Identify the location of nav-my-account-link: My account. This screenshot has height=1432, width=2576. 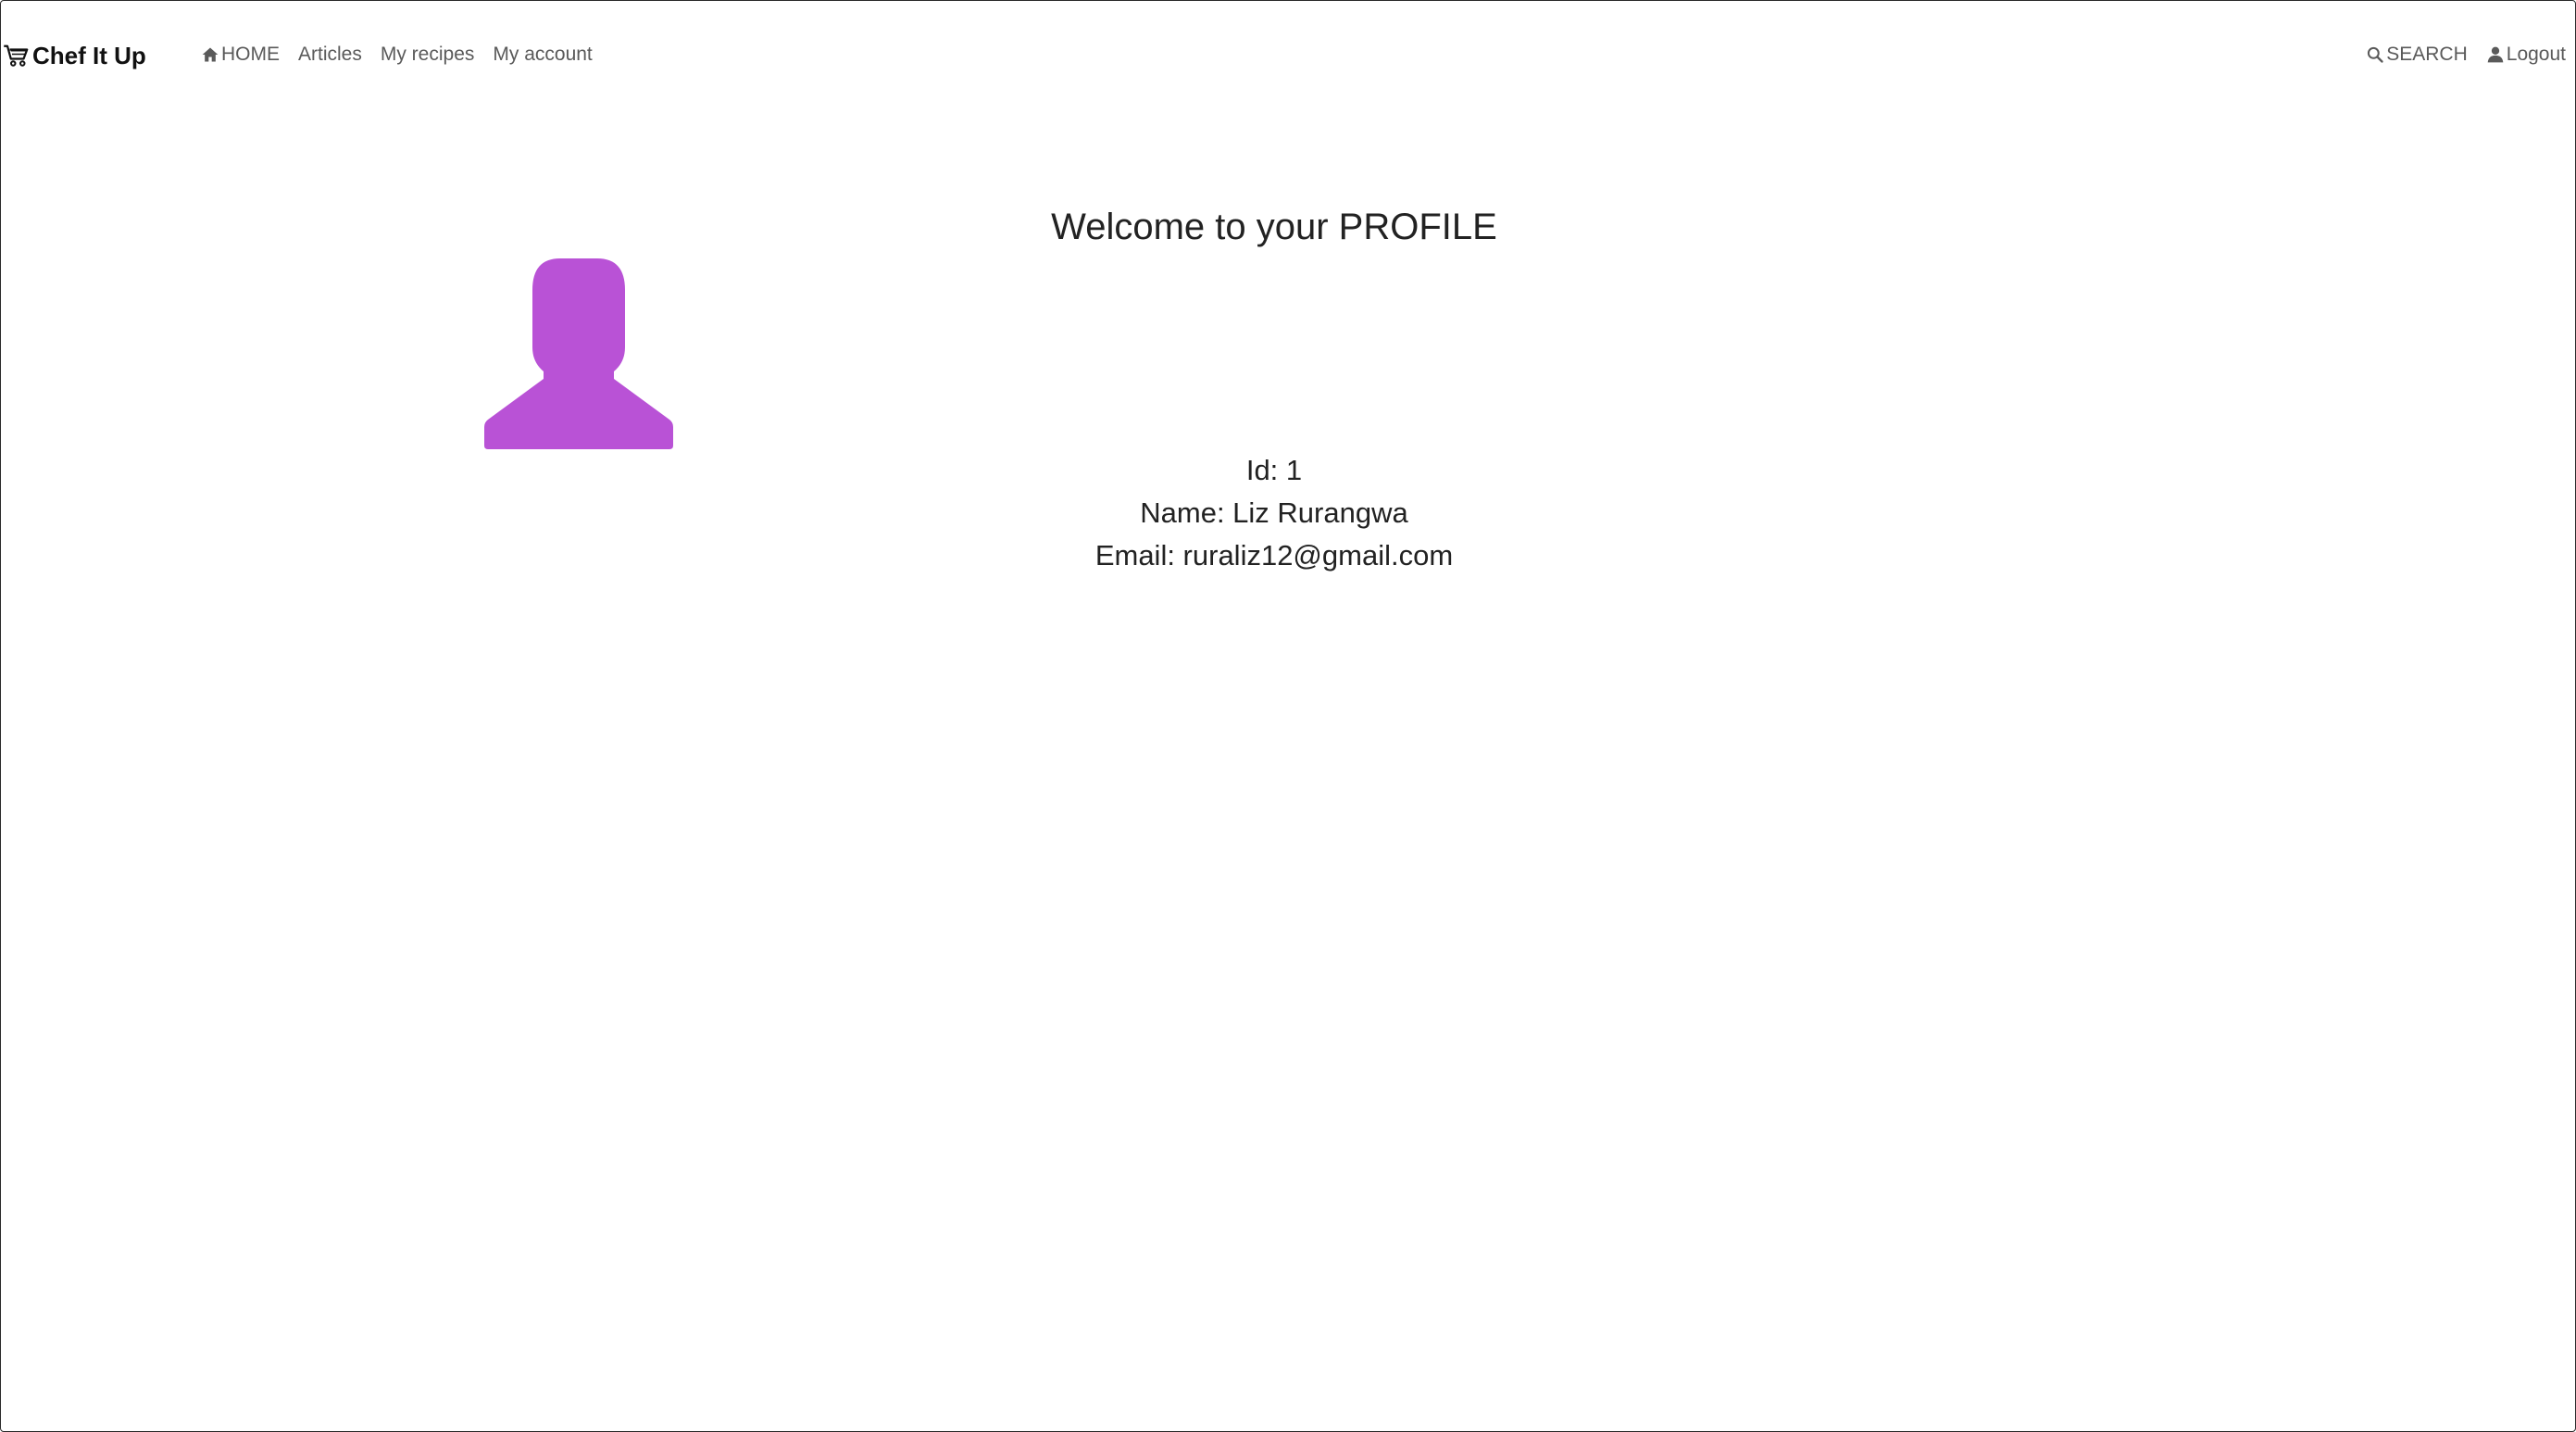
(543, 55).